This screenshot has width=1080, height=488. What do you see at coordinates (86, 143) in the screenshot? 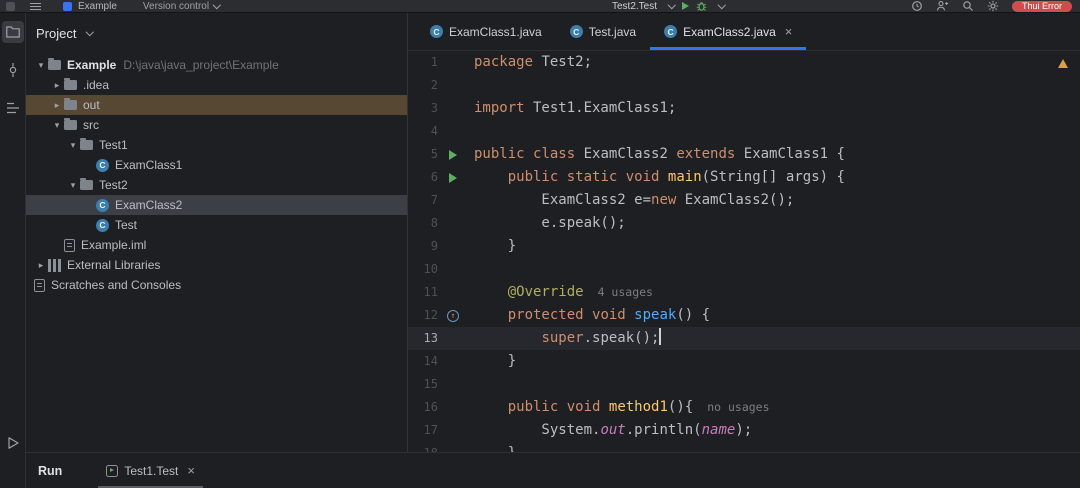
I see `package-icon` at bounding box center [86, 143].